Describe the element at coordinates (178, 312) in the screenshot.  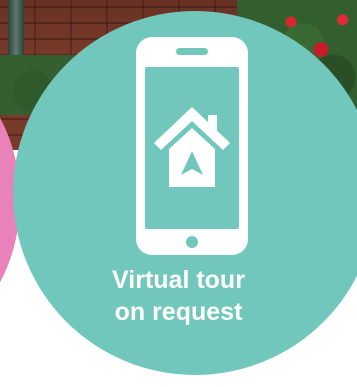
I see `caption-line-2: on request` at that location.